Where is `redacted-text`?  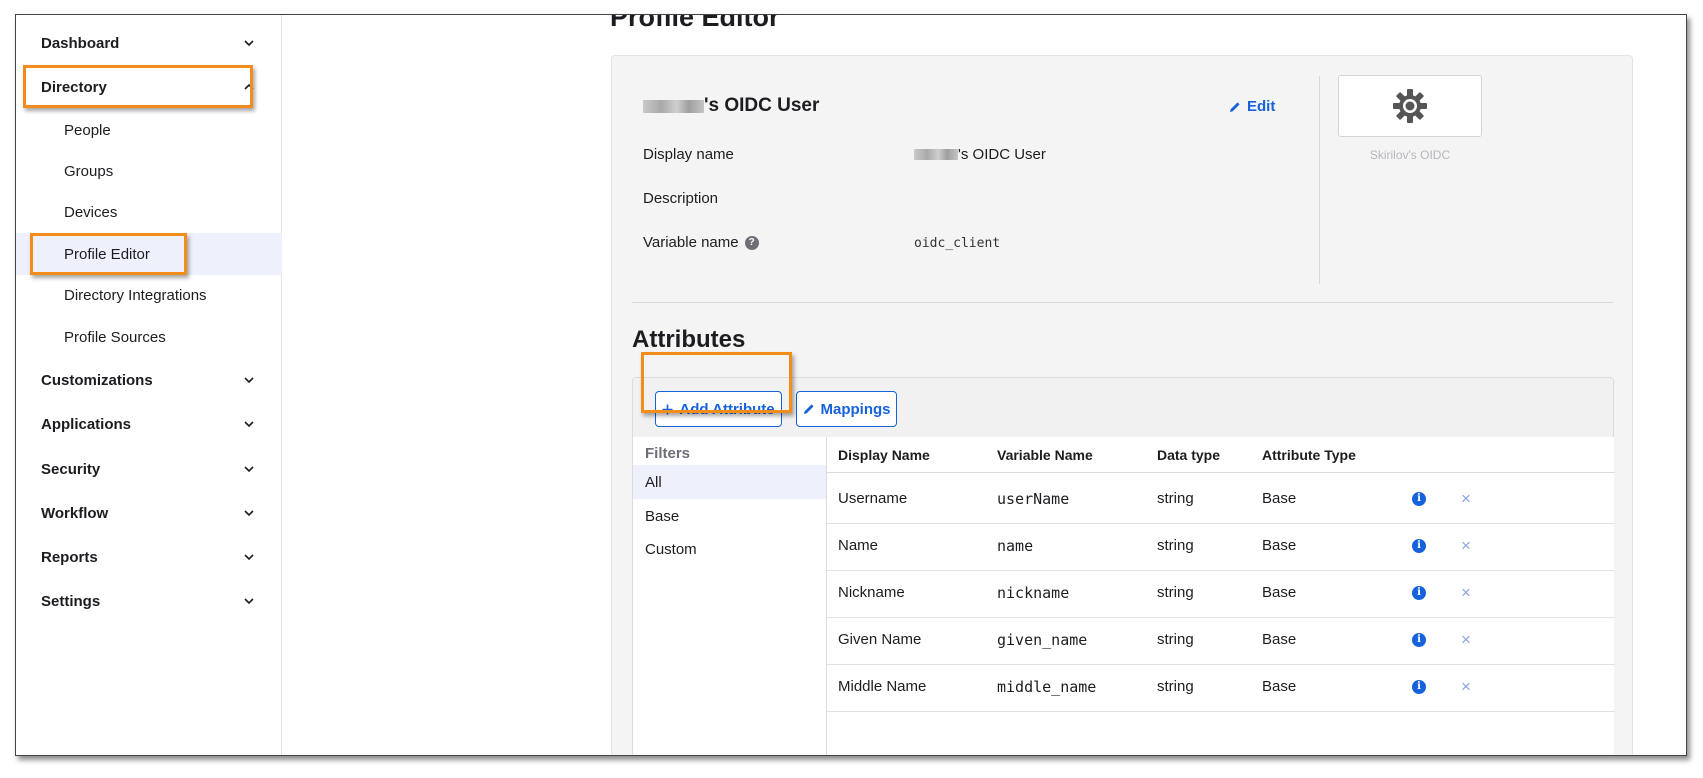
redacted-text is located at coordinates (936, 154).